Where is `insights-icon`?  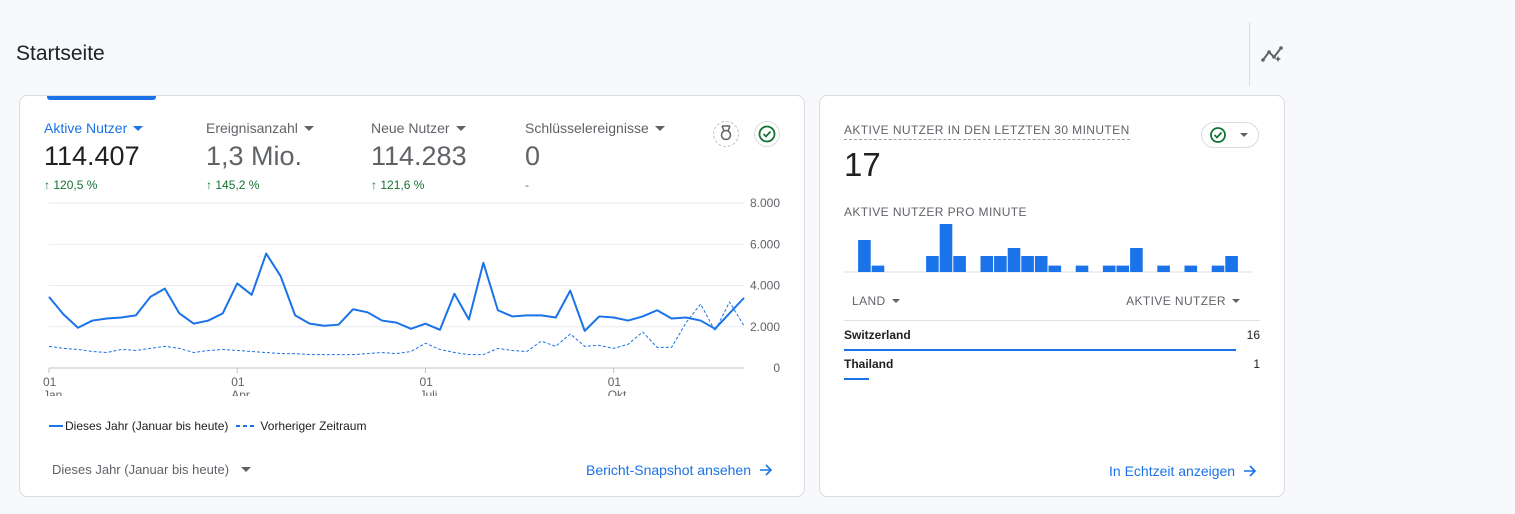 insights-icon is located at coordinates (1272, 54).